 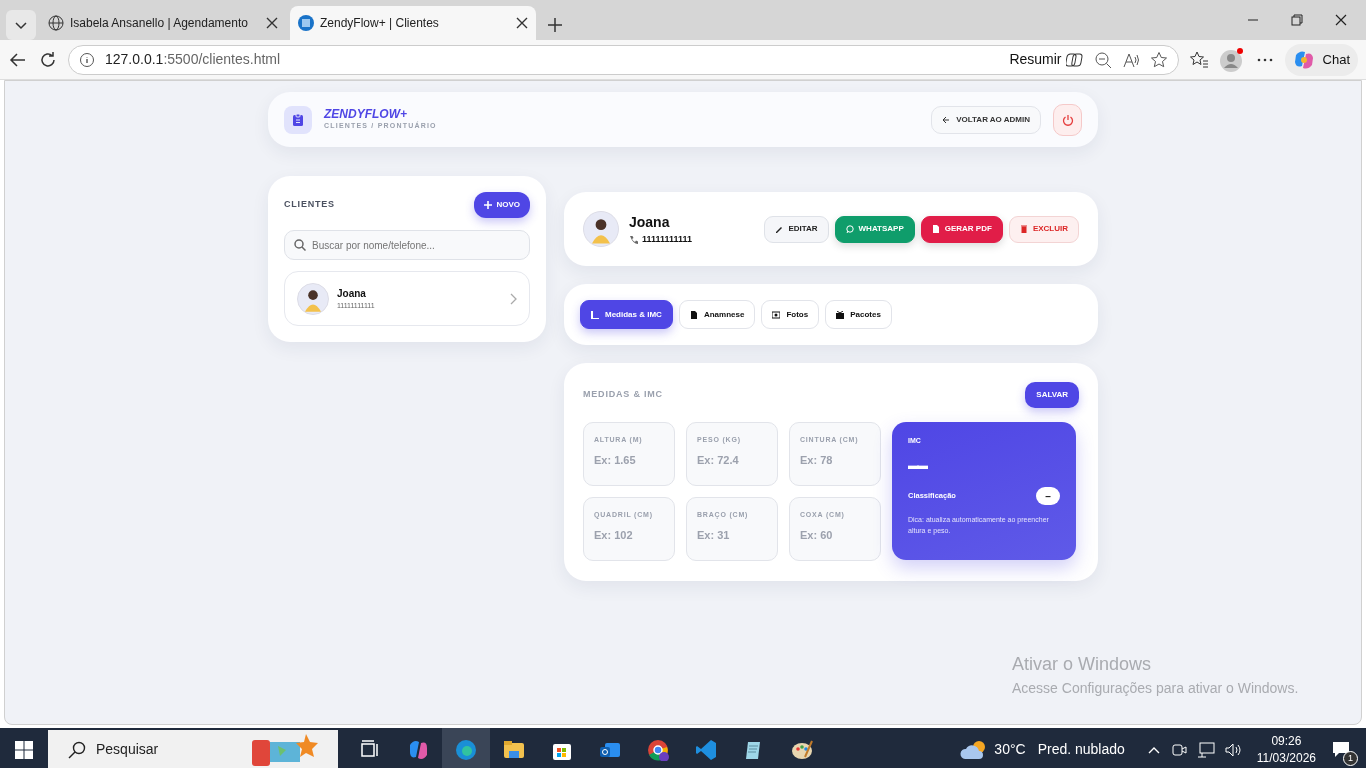 What do you see at coordinates (918, 465) in the screenshot?
I see `bmi-value: ▬▬` at bounding box center [918, 465].